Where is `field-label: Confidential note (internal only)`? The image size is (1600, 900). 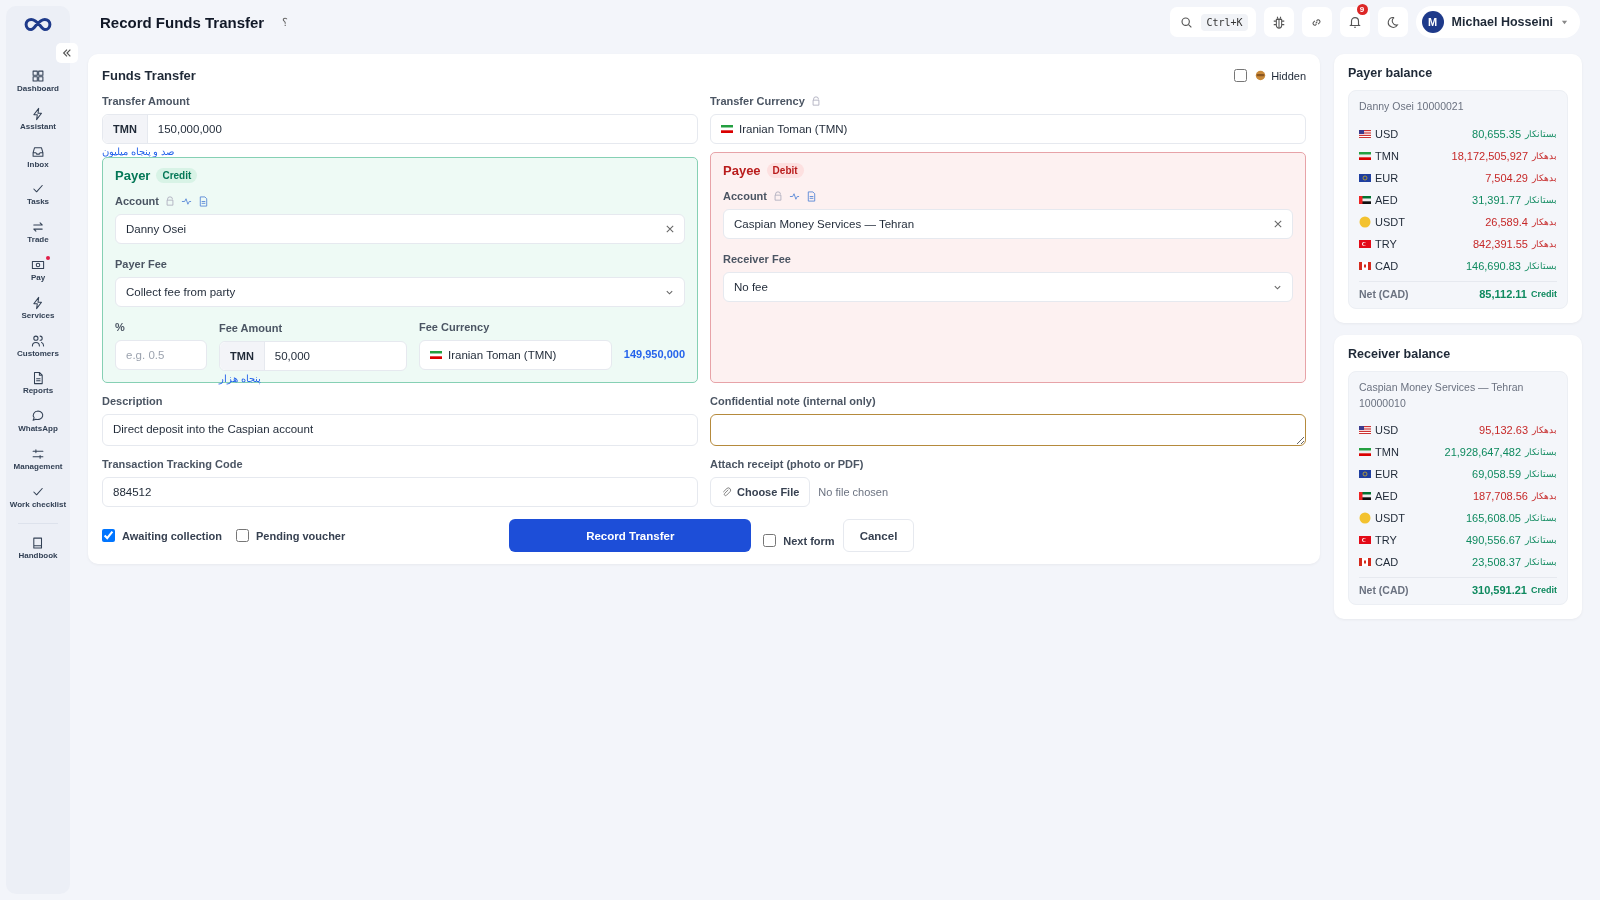 field-label: Confidential note (internal only) is located at coordinates (793, 401).